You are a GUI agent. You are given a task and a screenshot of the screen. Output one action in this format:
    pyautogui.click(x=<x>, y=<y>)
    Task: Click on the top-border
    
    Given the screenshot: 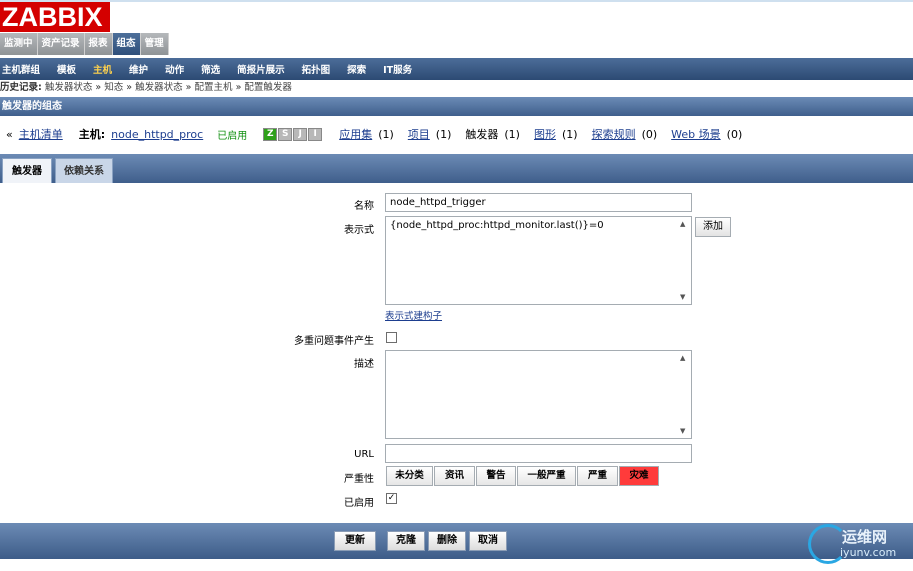 What is the action you would take?
    pyautogui.click(x=456, y=1)
    